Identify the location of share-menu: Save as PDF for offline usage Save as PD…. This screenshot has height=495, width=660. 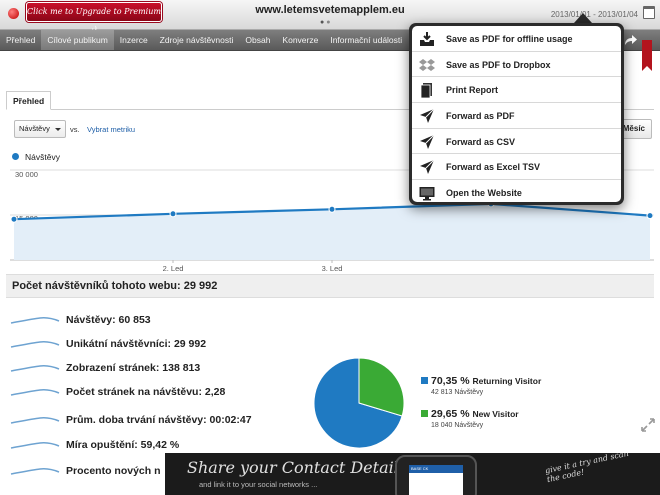
(516, 114).